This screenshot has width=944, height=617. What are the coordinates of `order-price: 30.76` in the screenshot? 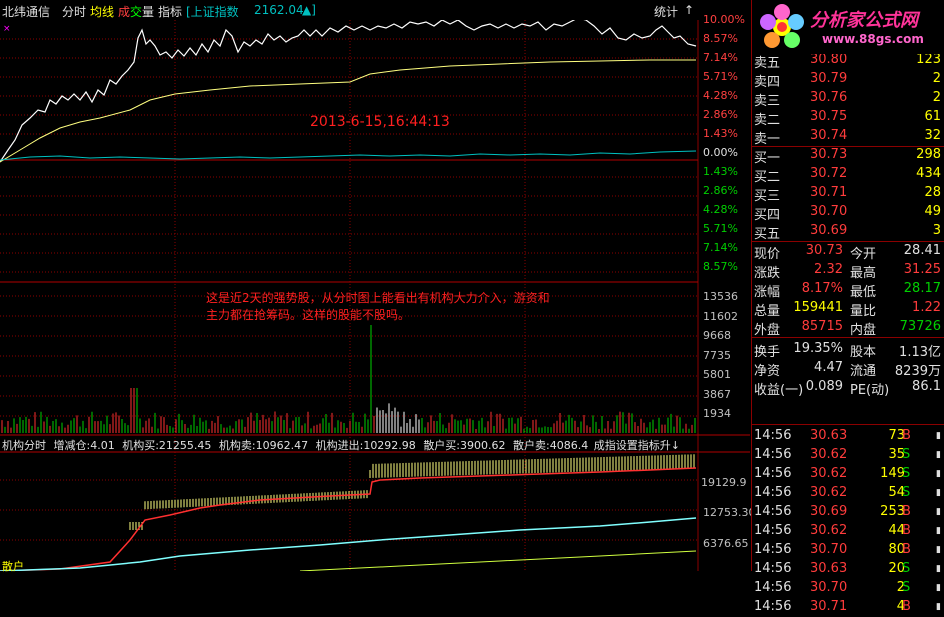 It's located at (829, 97).